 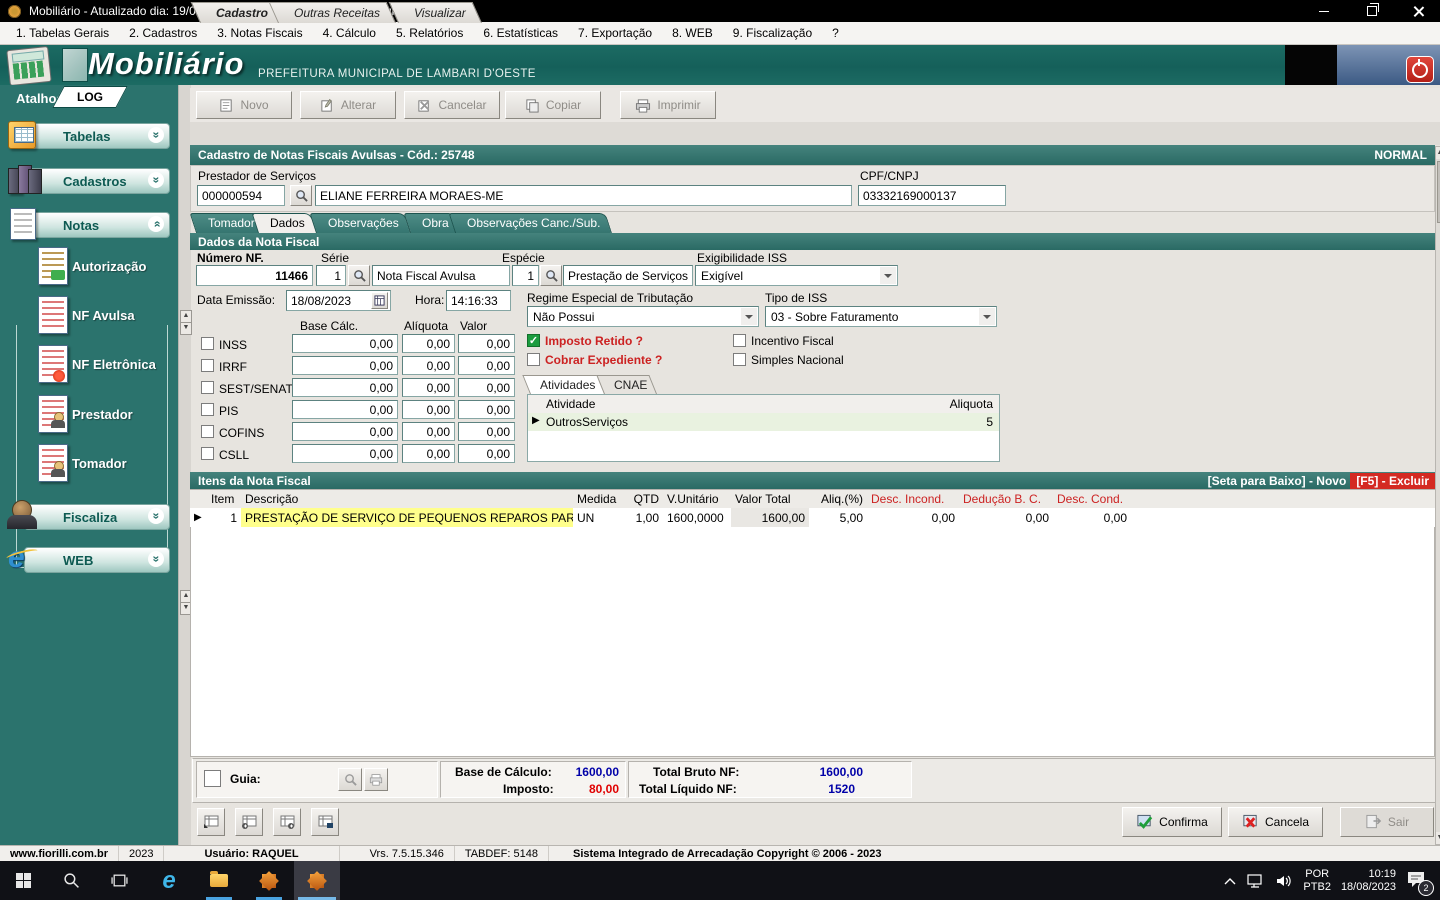 I want to click on nav-next-button, so click(x=287, y=822).